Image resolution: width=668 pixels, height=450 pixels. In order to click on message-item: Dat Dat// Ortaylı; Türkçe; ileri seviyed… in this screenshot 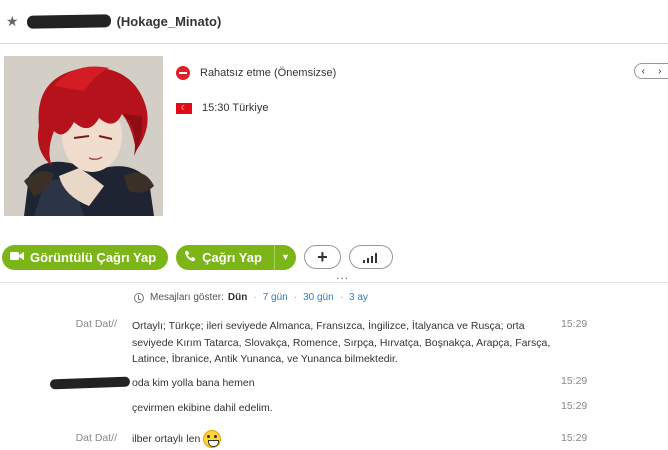, I will do `click(334, 344)`.